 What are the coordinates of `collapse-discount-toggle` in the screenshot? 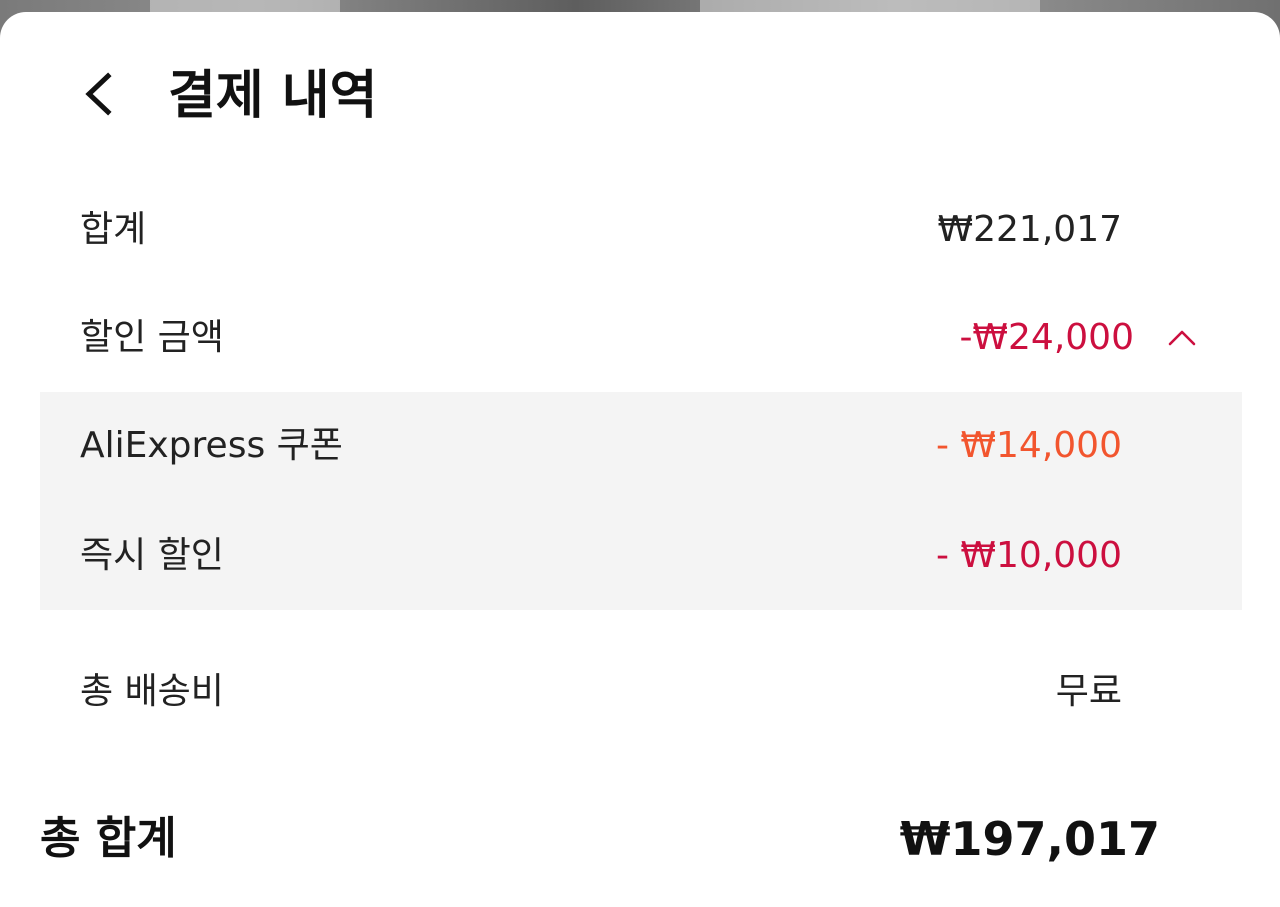 It's located at (1182, 338).